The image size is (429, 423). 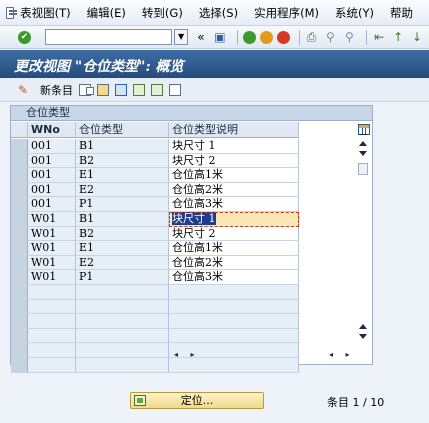 What do you see at coordinates (162, 13) in the screenshot?
I see `menu-item-goto: 转到(G)` at bounding box center [162, 13].